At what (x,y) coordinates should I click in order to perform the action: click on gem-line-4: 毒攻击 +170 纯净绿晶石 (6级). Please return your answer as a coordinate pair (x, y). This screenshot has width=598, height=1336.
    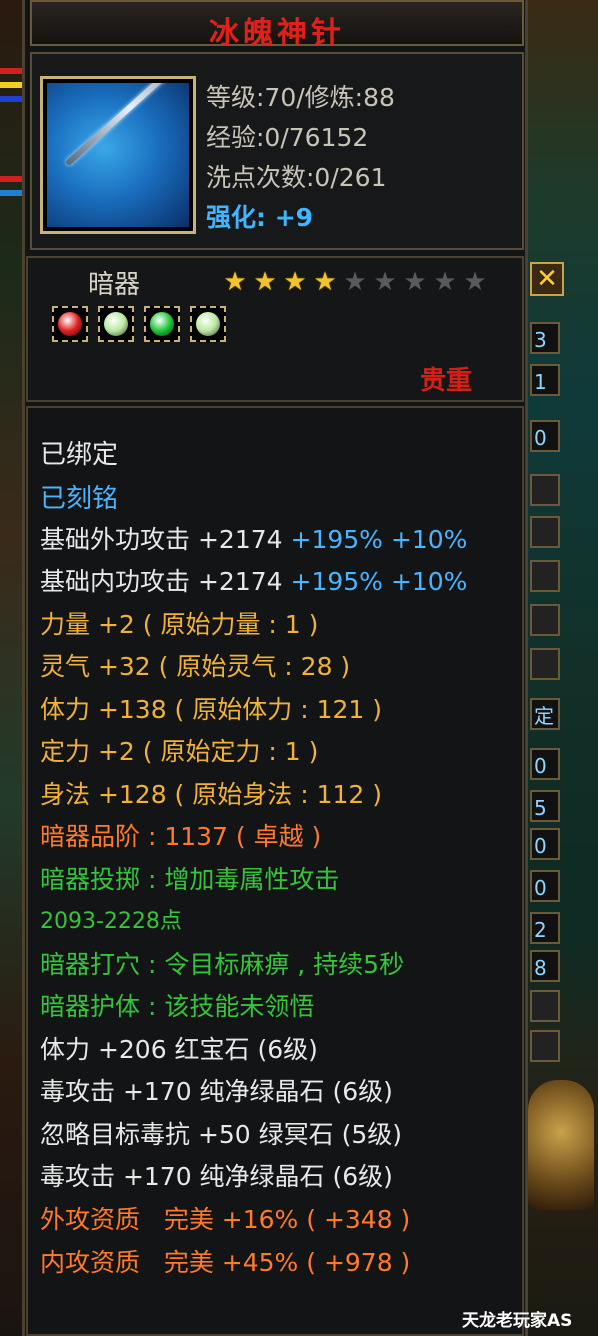
    Looking at the image, I should click on (216, 1176).